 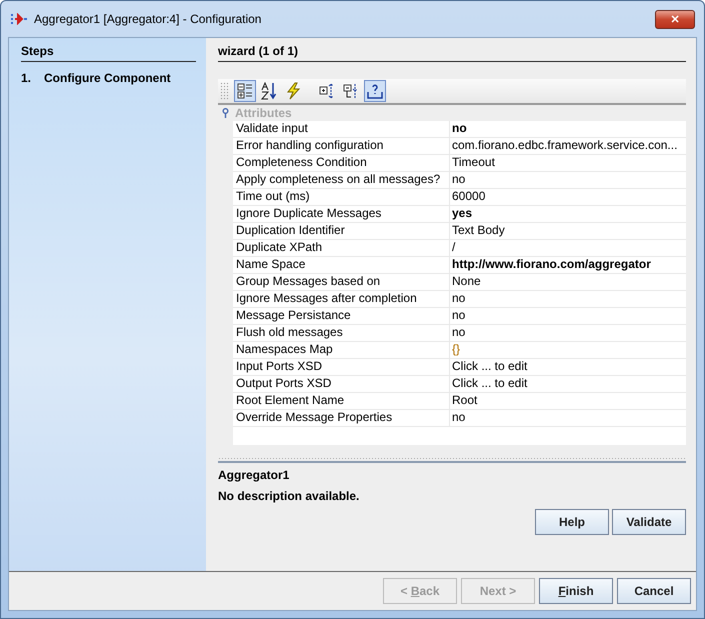 I want to click on property-value: None, so click(x=568, y=282).